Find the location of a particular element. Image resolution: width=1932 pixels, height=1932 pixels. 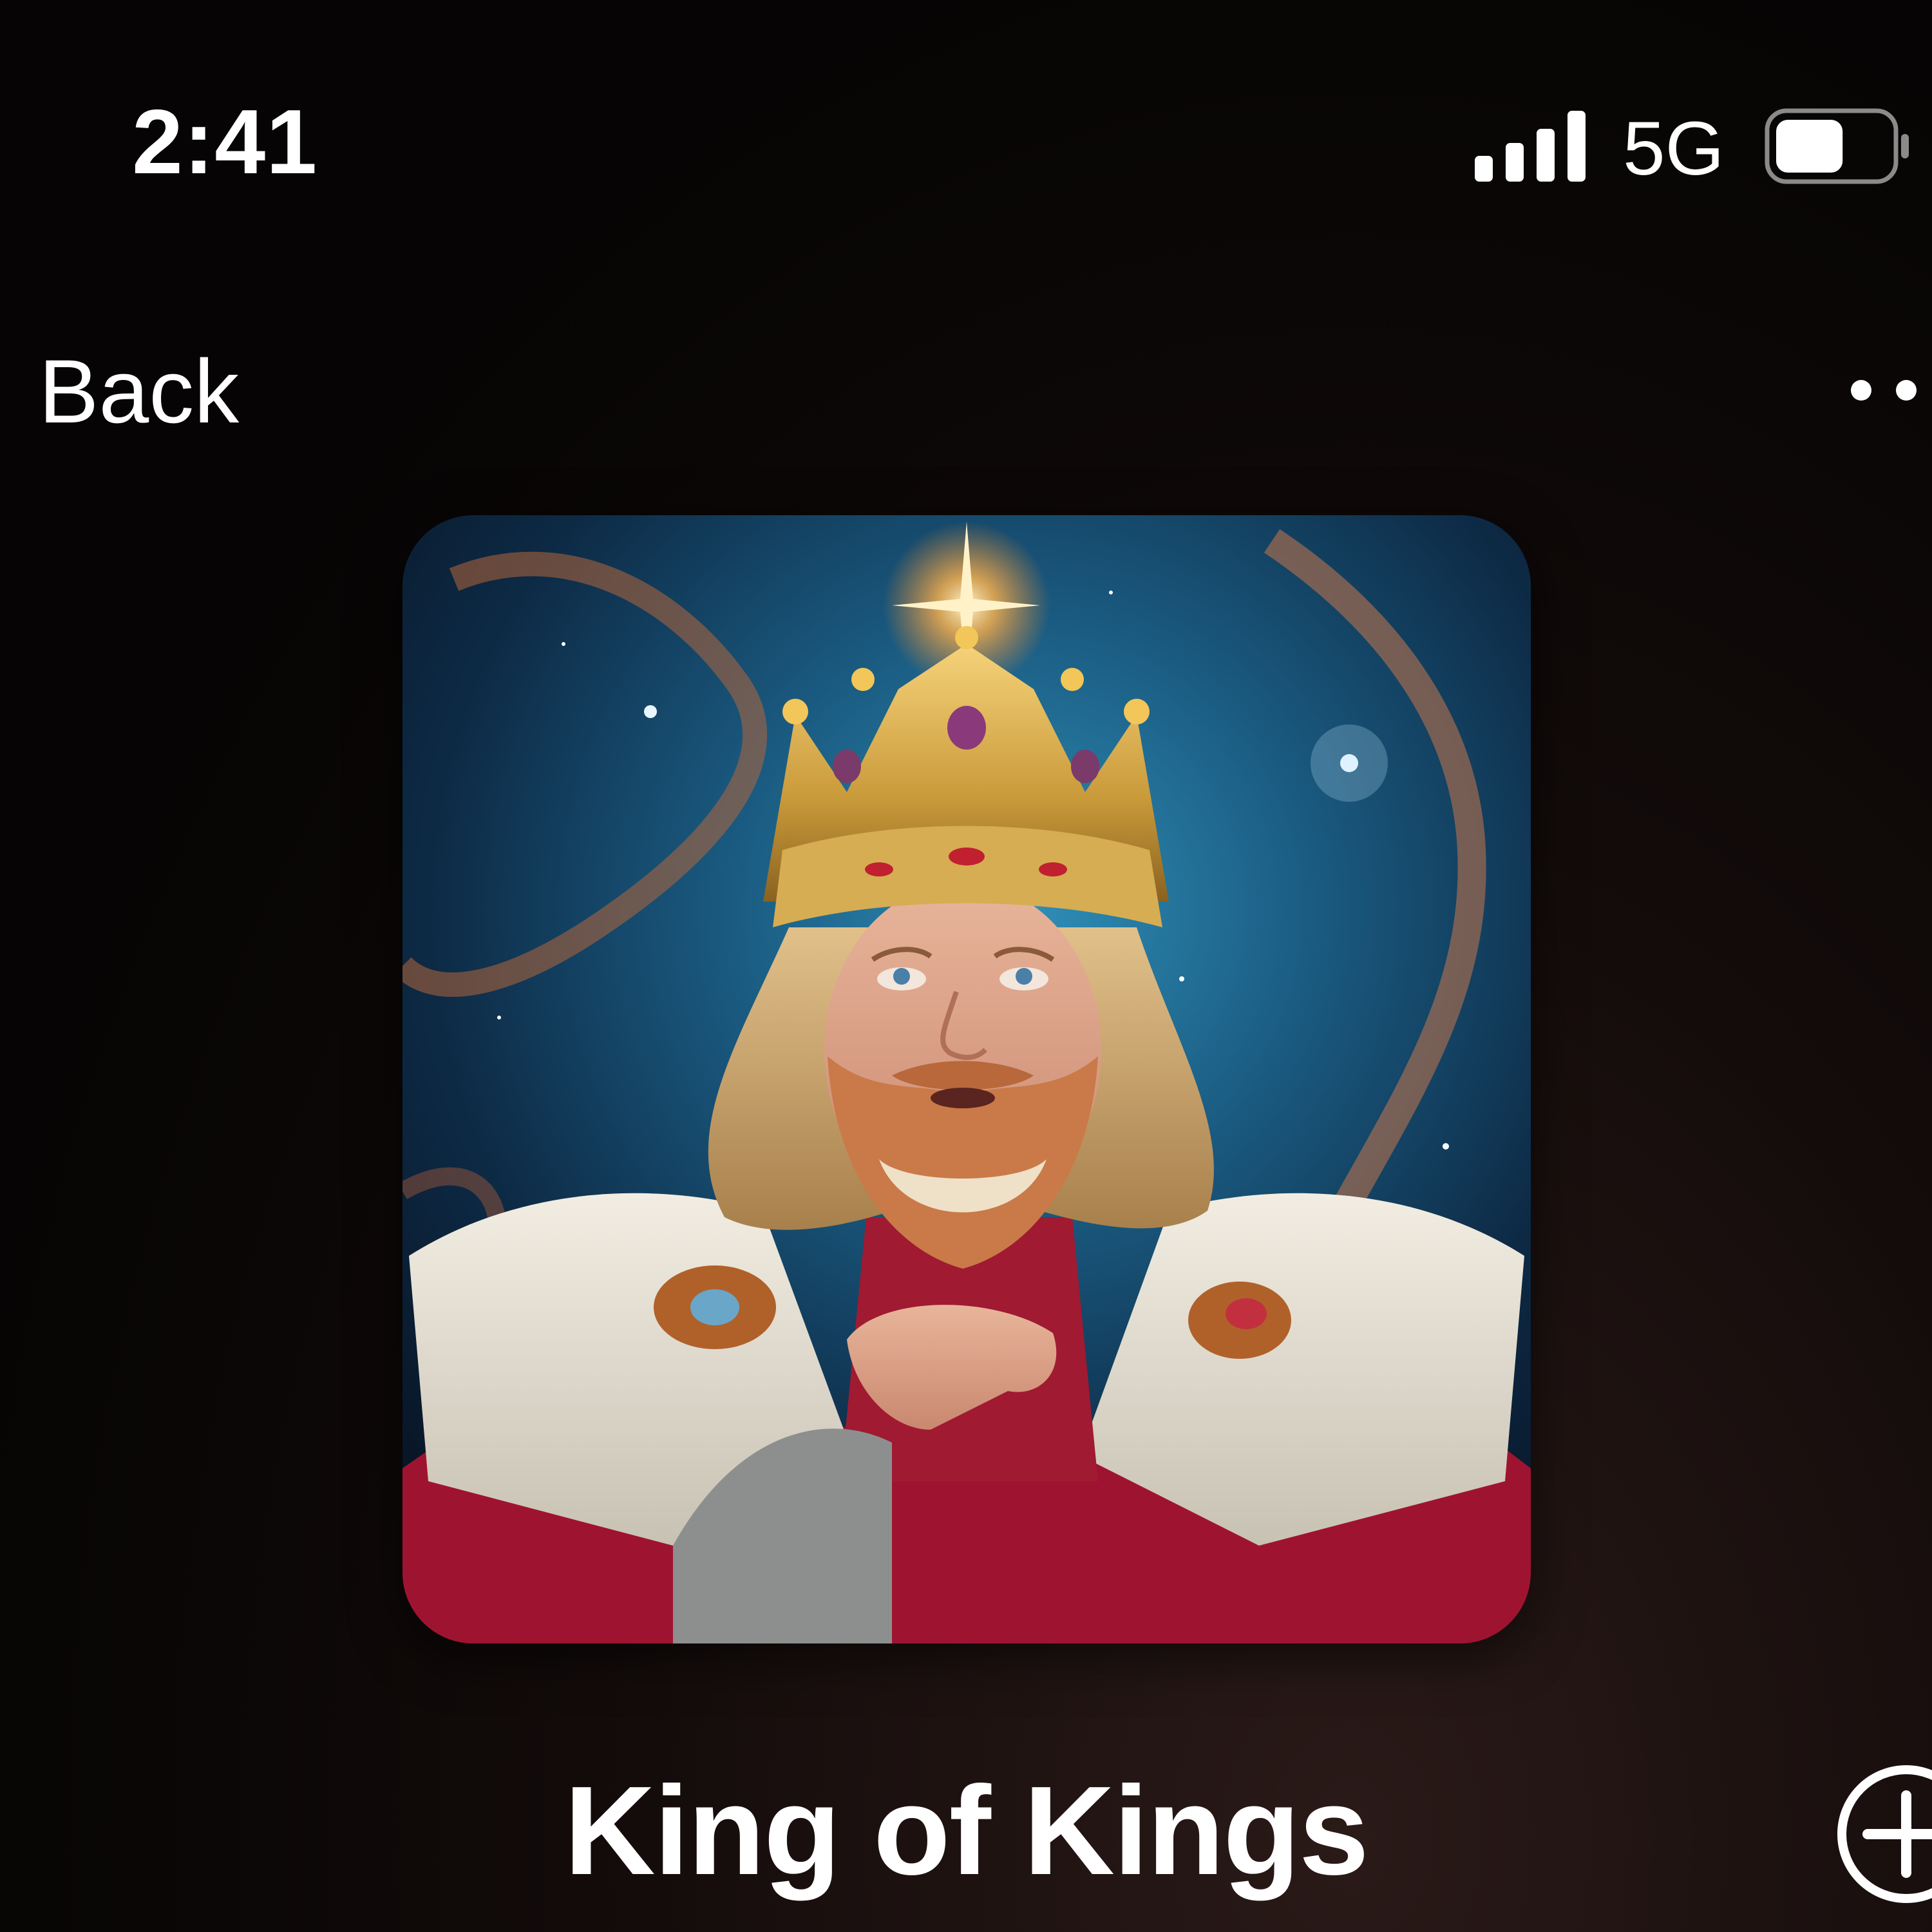

more-dots-icon is located at coordinates (1887, 390).